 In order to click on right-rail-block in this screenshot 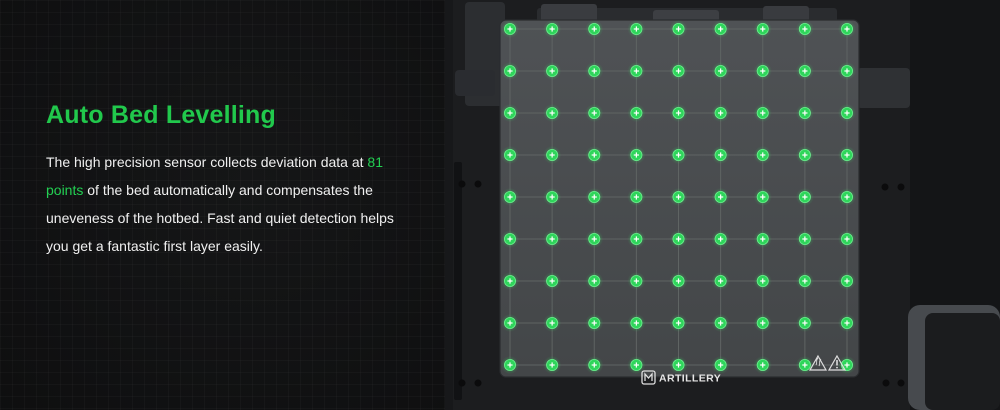, I will do `click(883, 88)`.